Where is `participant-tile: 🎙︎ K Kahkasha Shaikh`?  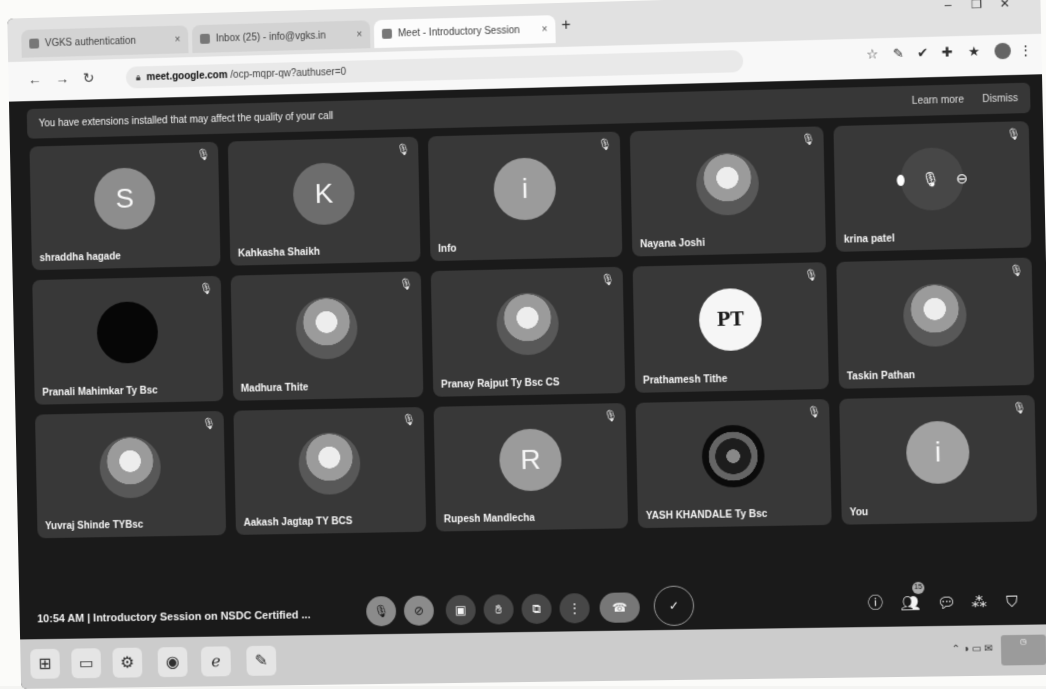
participant-tile: 🎙︎ K Kahkasha Shaikh is located at coordinates (324, 201).